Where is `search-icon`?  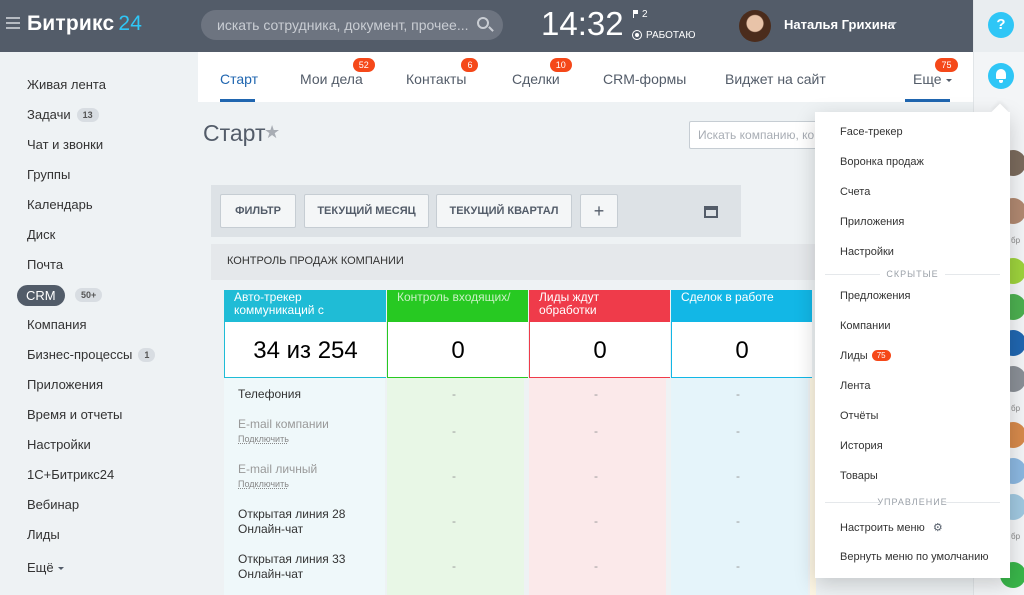 search-icon is located at coordinates (483, 23).